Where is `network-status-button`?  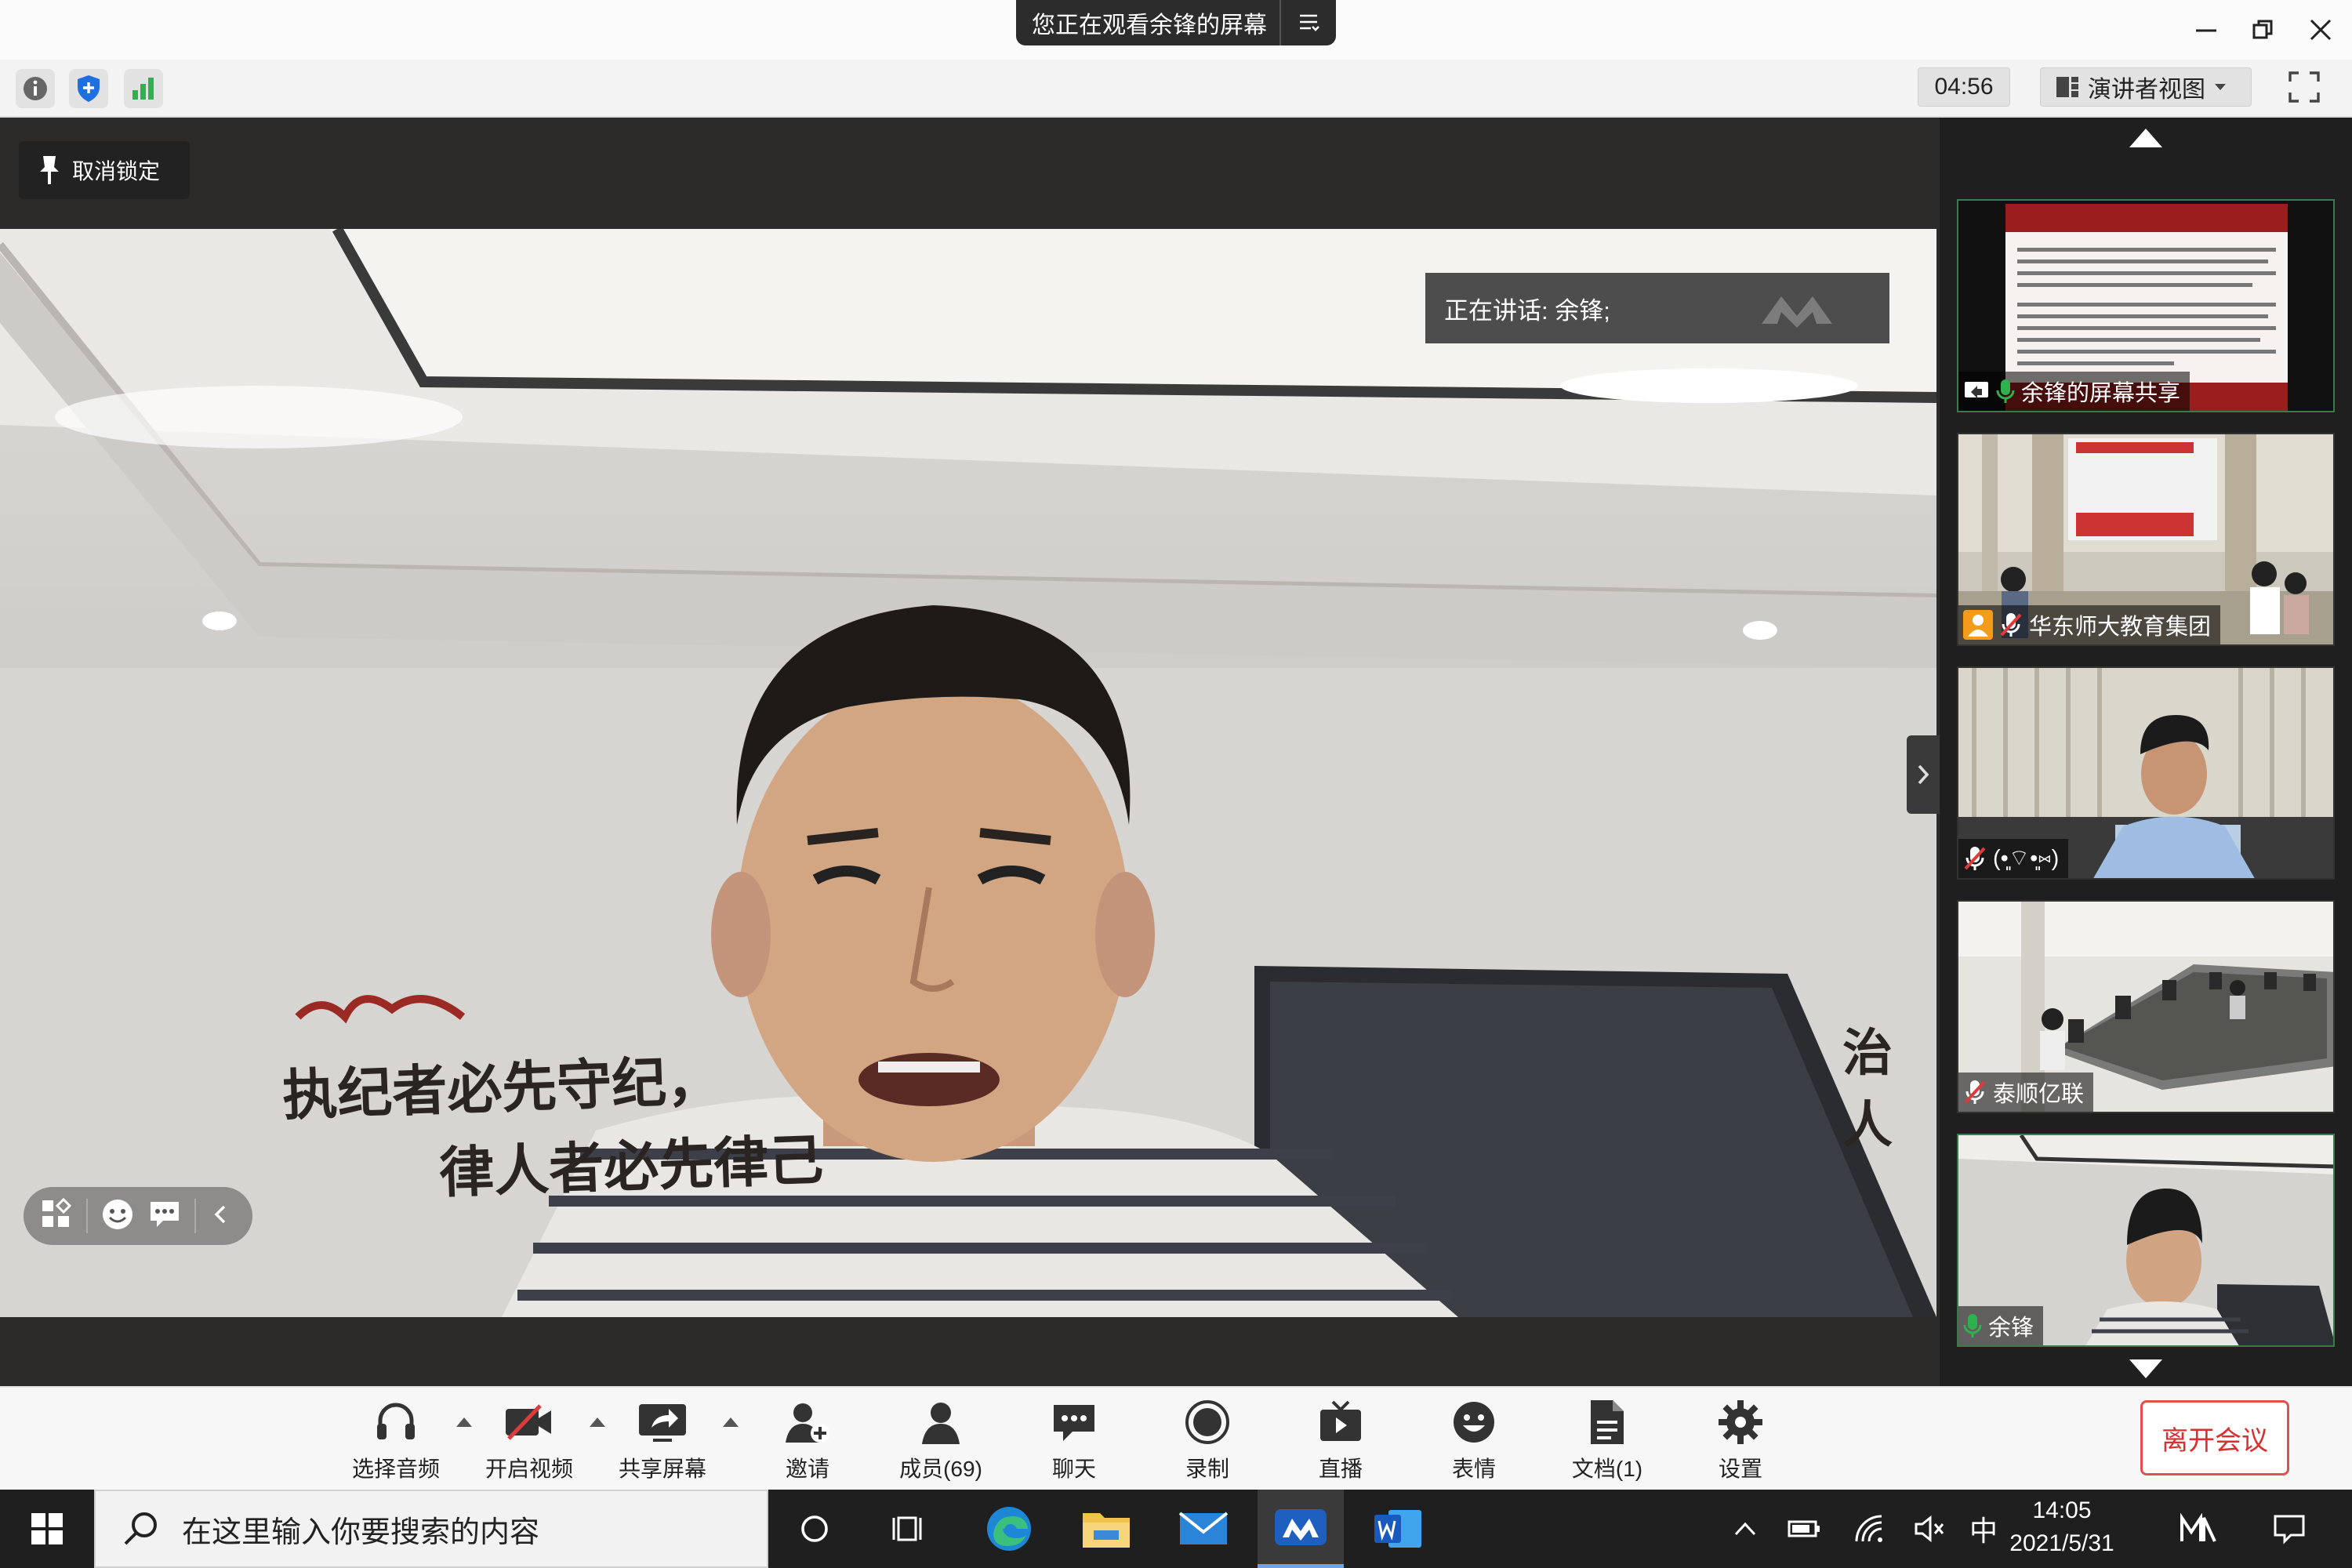
network-status-button is located at coordinates (143, 88).